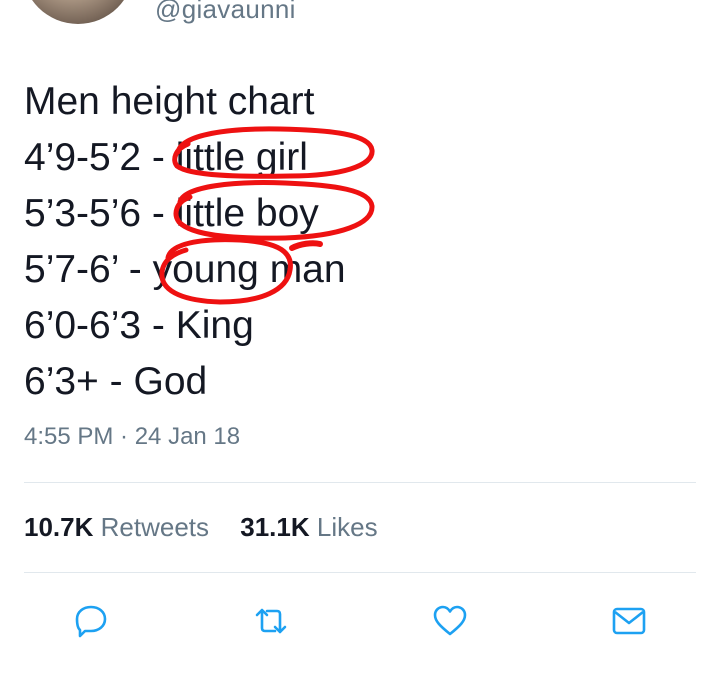 This screenshot has height=678, width=709. Describe the element at coordinates (360, 572) in the screenshot. I see `divider-bottom` at that location.